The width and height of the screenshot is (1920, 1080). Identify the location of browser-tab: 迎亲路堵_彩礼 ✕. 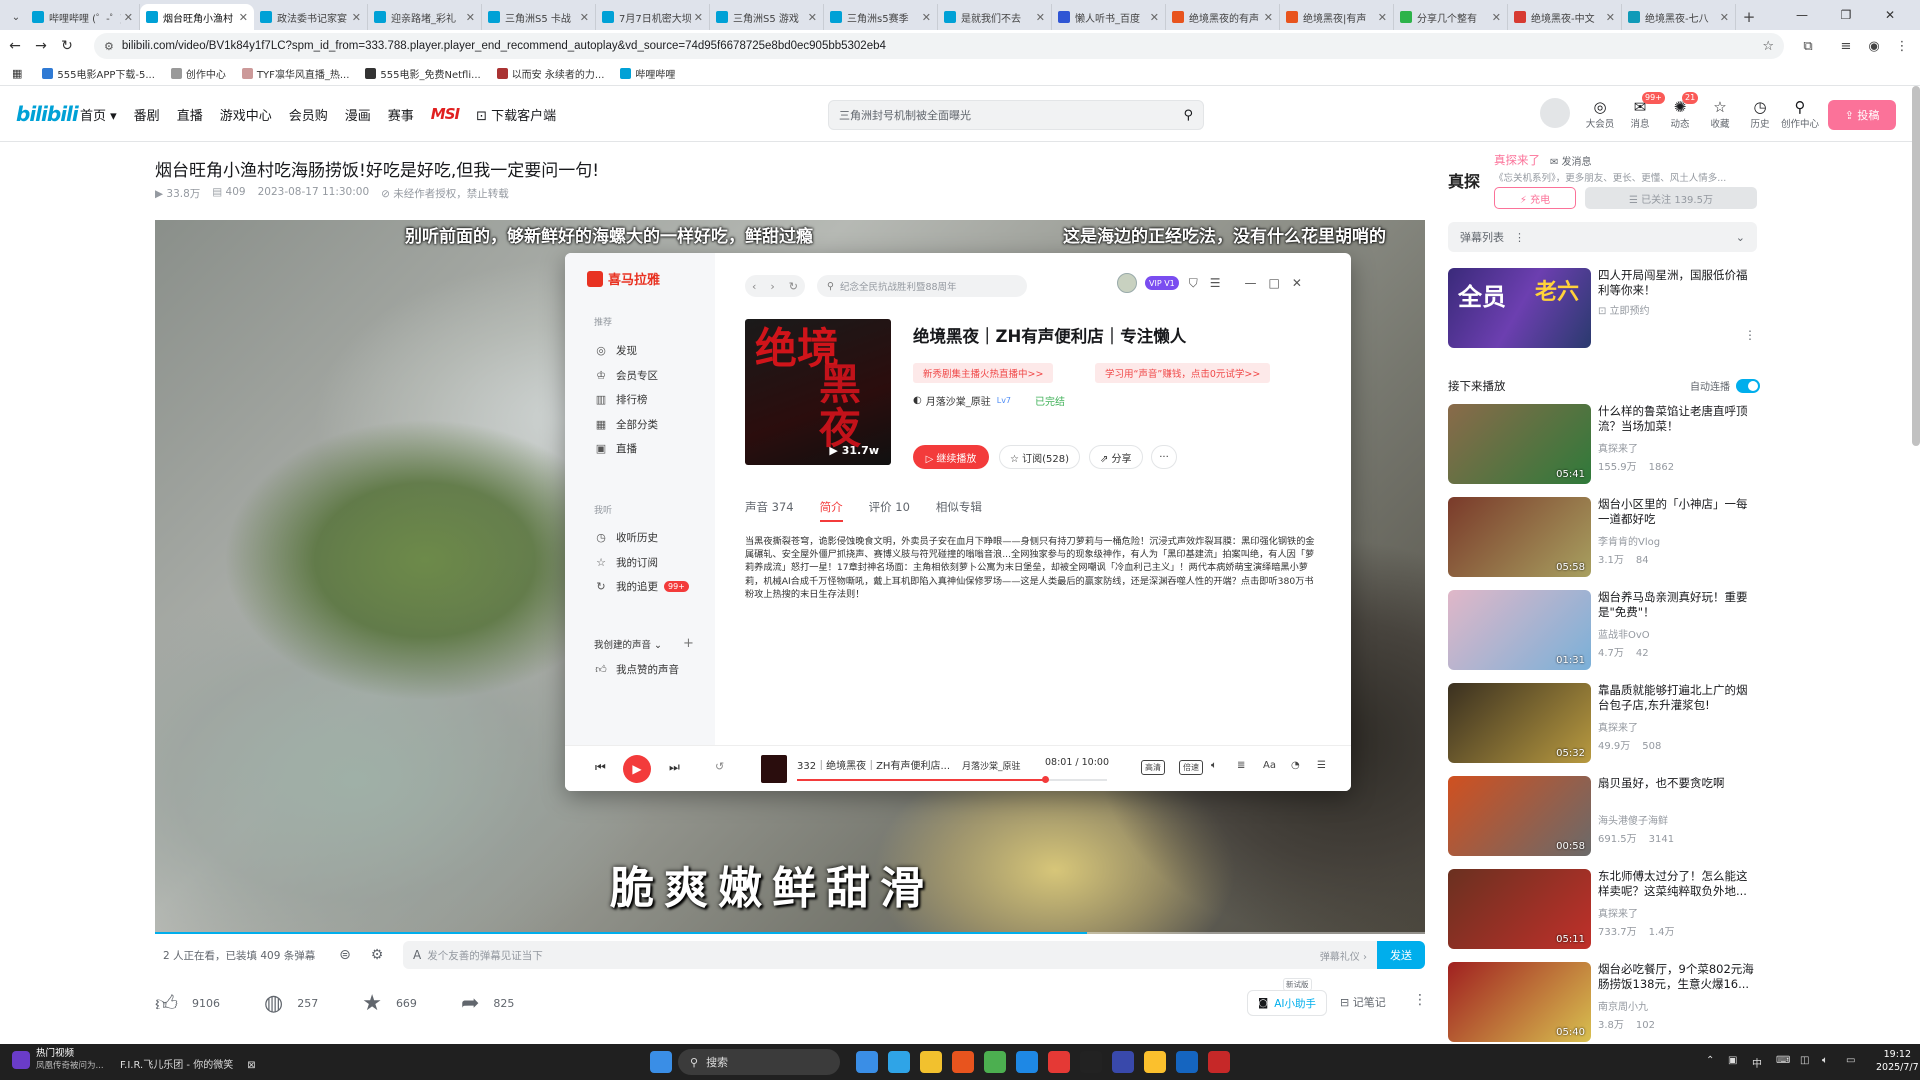
(425, 17).